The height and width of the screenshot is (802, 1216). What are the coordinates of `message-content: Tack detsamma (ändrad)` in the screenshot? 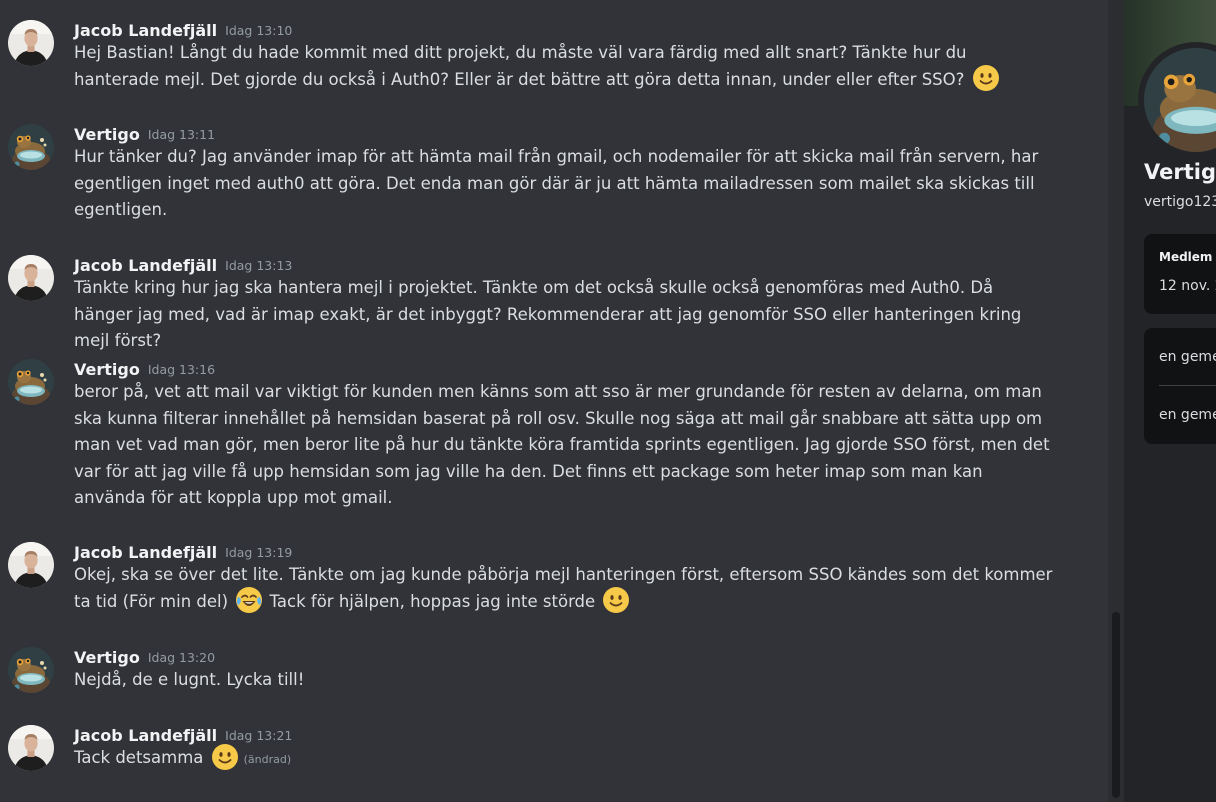 It's located at (564, 758).